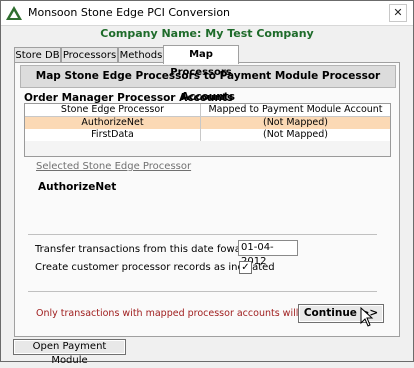 The width and height of the screenshot is (414, 368). What do you see at coordinates (129, 12) in the screenshot?
I see `window-title: Monsoon Stone Edge PCI Conversion` at bounding box center [129, 12].